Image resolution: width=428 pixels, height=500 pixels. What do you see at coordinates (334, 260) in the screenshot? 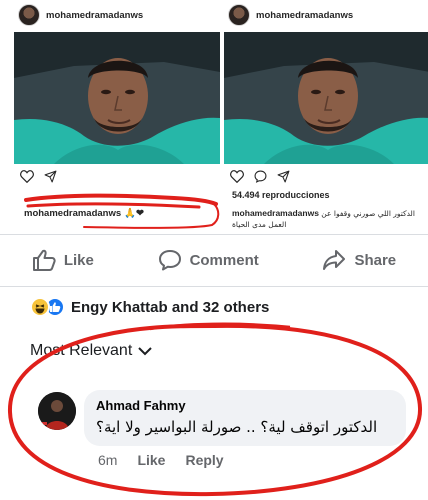
I see `share-icon` at bounding box center [334, 260].